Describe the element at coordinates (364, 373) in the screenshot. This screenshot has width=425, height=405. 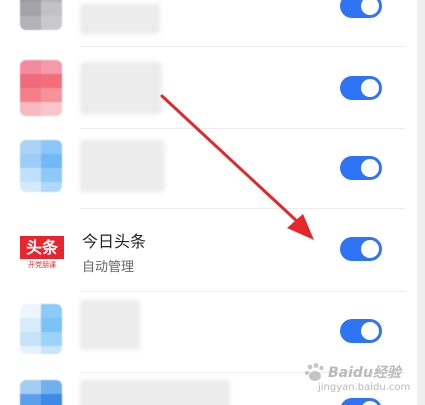
I see `watermark-brand: Baidu经验` at that location.